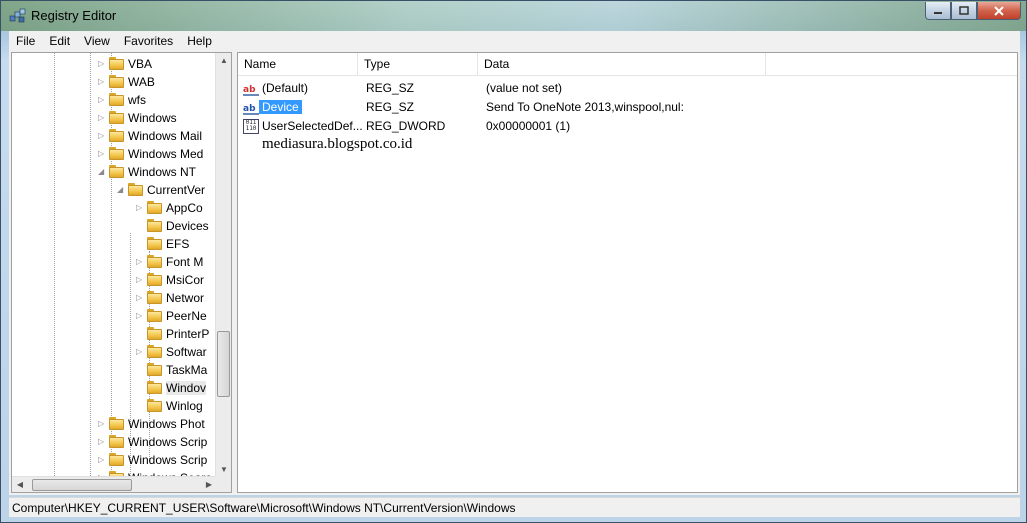 Image resolution: width=1027 pixels, height=523 pixels. I want to click on tree-node-label: Windows NT, so click(162, 172).